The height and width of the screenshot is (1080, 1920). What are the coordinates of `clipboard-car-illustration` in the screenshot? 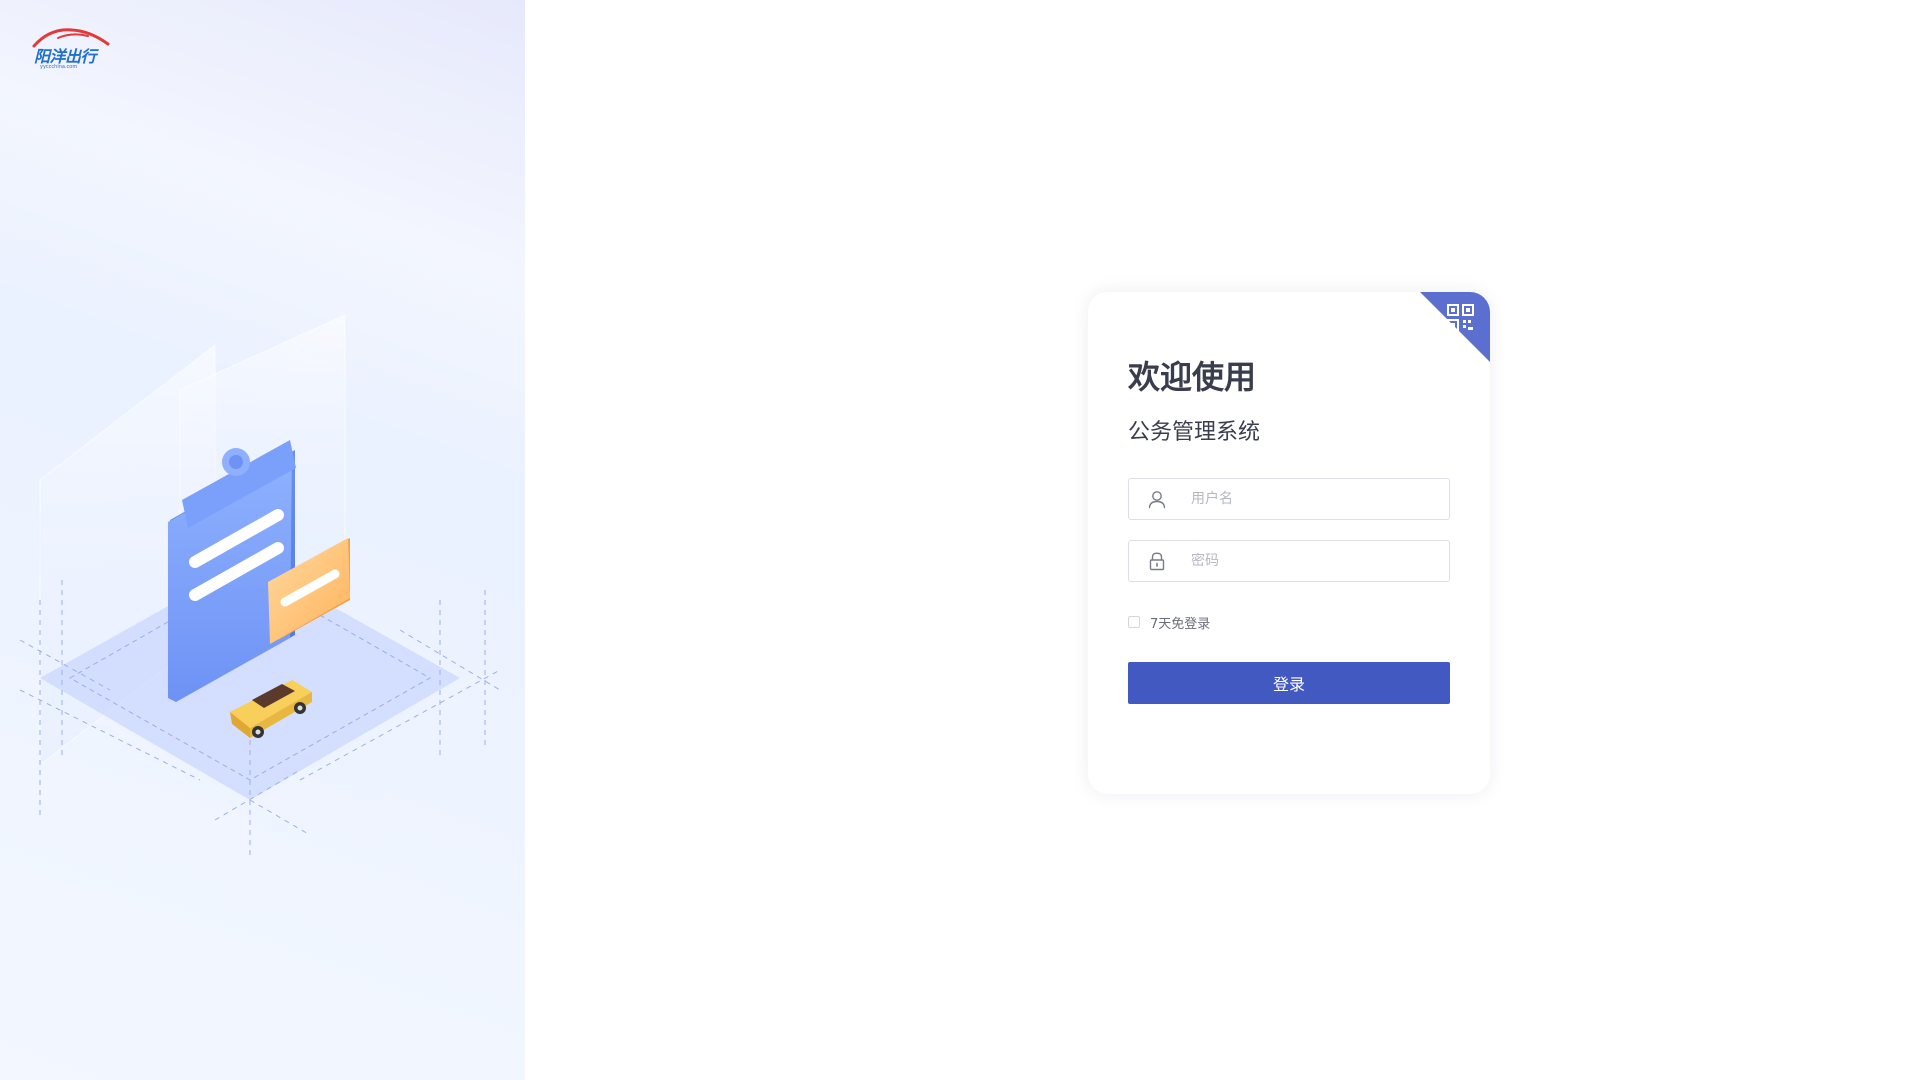 It's located at (260, 587).